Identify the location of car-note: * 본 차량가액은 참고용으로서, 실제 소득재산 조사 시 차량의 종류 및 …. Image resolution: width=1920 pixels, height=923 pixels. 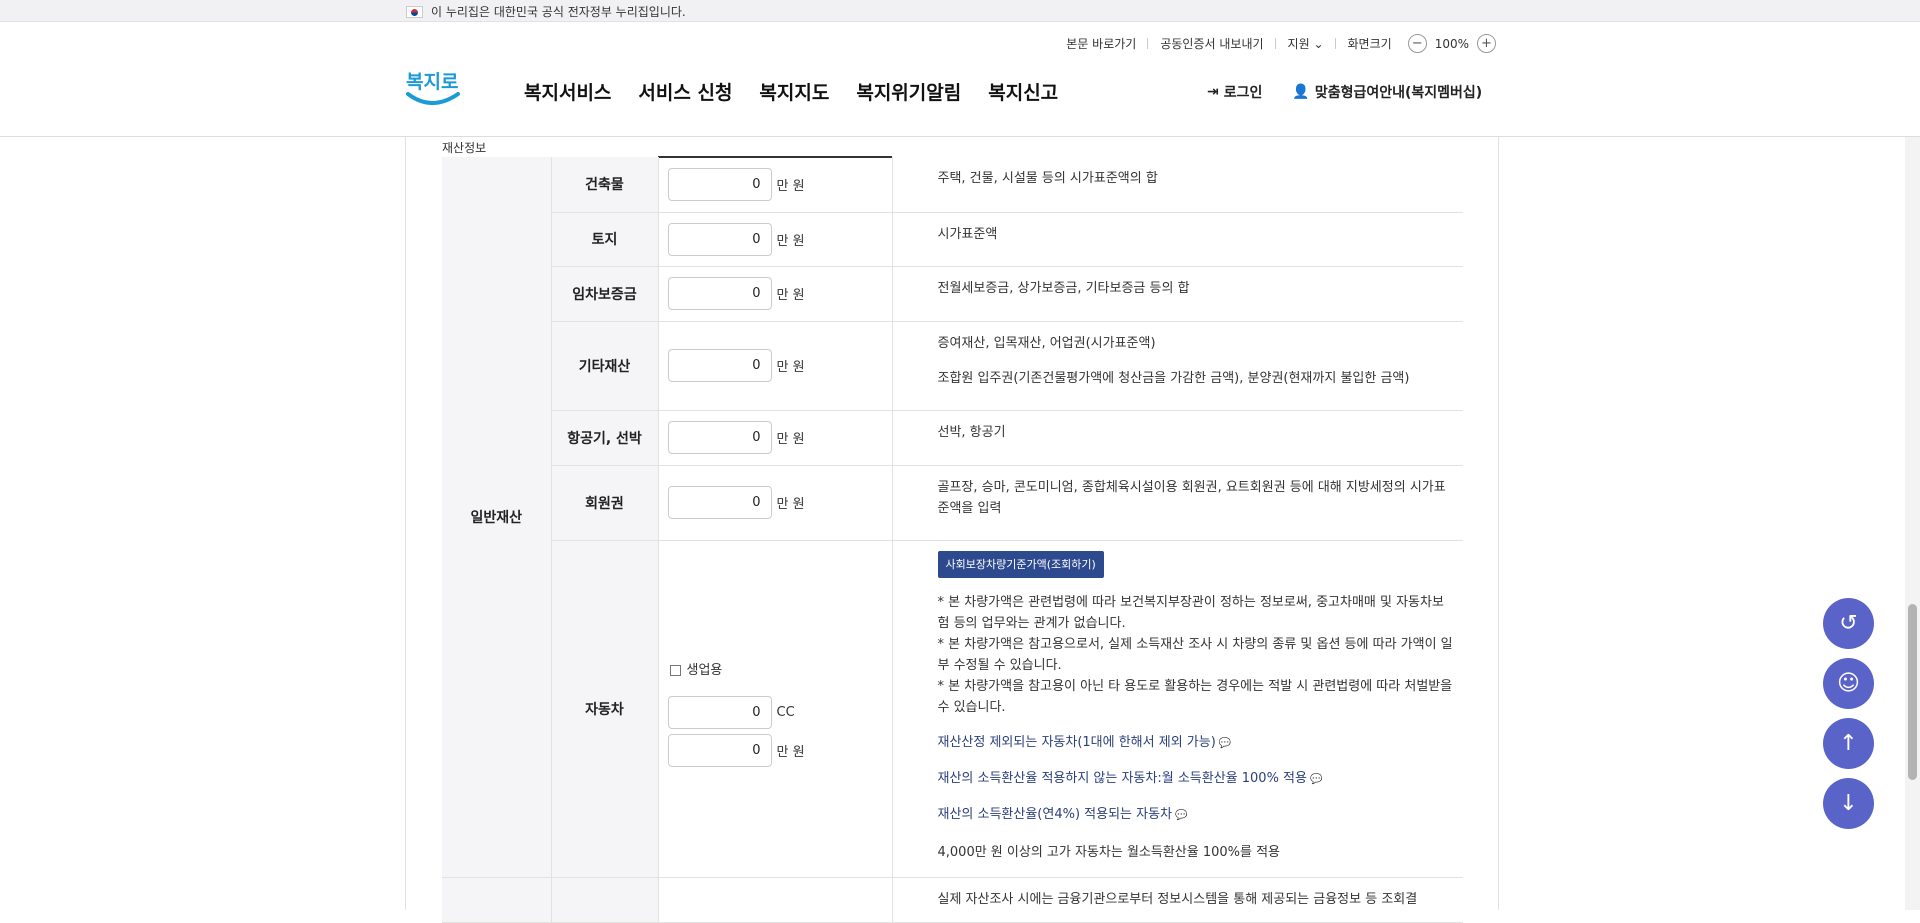
(1195, 654).